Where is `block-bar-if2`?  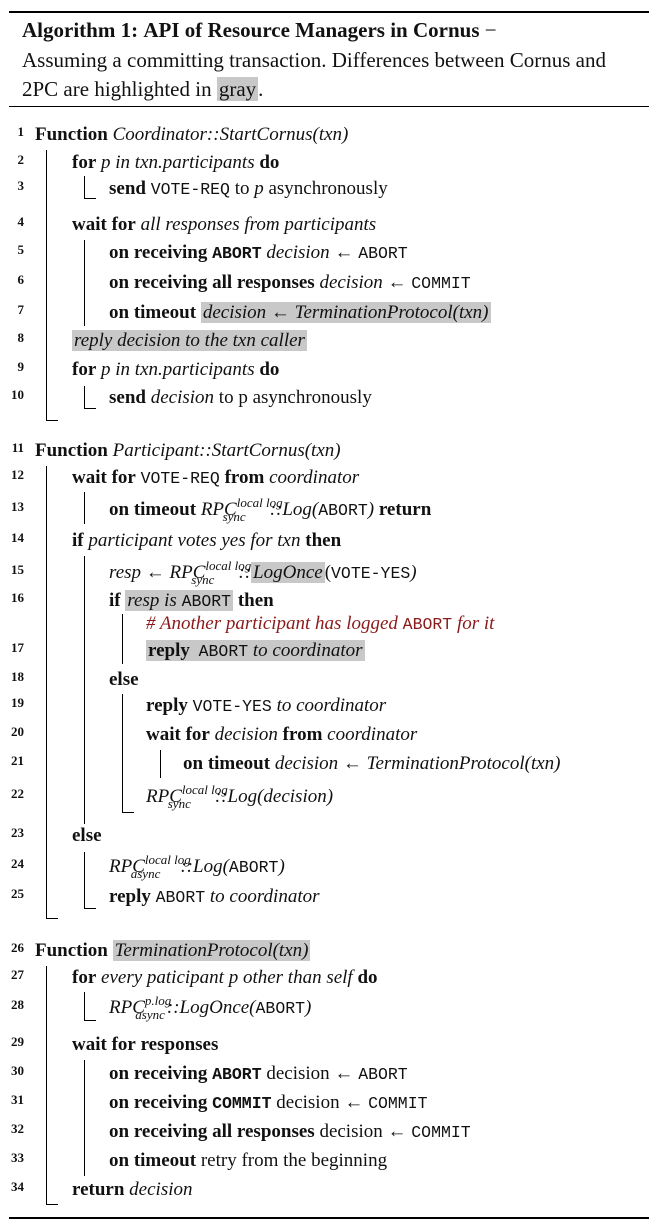 block-bar-if2 is located at coordinates (122, 639).